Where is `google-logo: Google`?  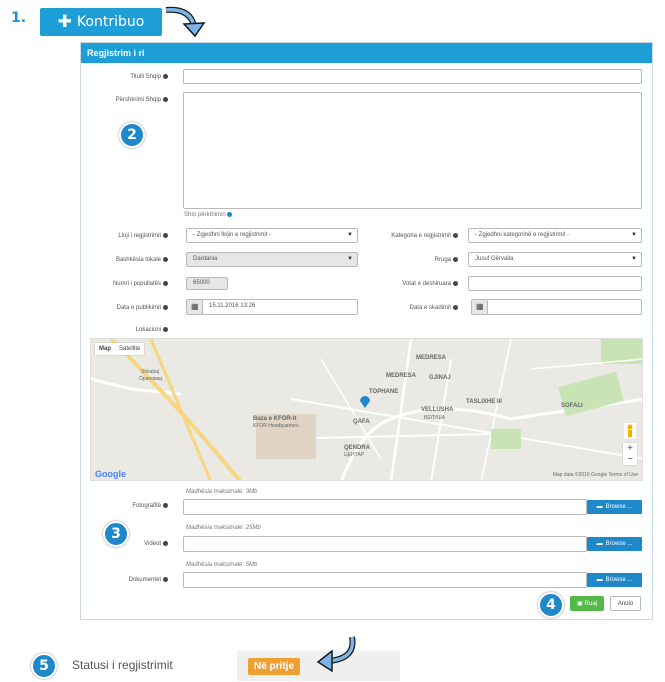
google-logo: Google is located at coordinates (110, 474).